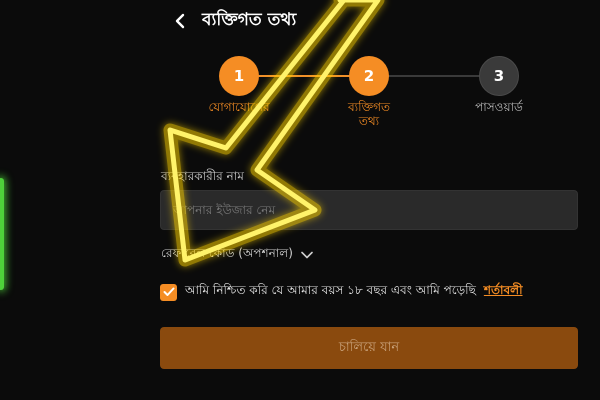  Describe the element at coordinates (202, 176) in the screenshot. I see `username-label: ব্যবহারকারীর নাম` at that location.